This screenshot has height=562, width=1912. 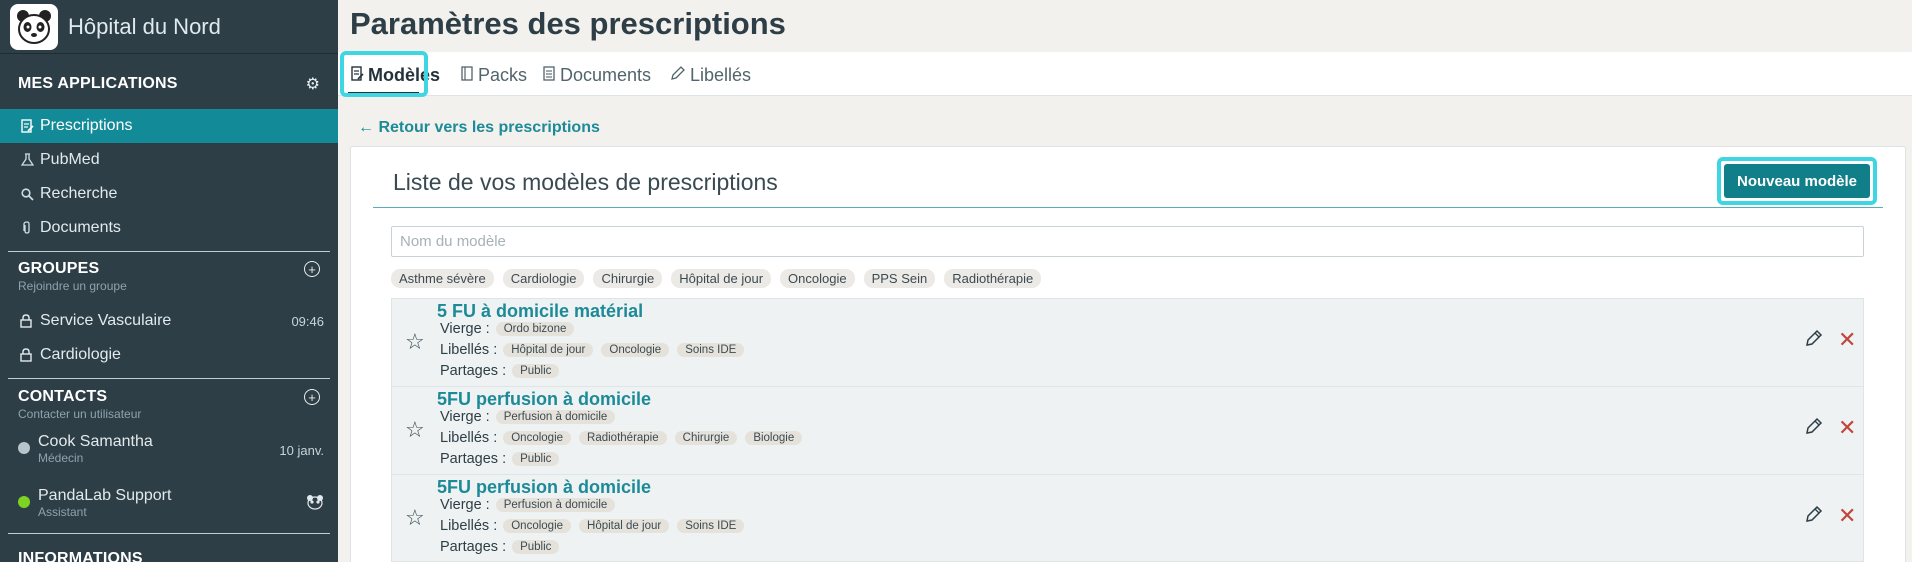 What do you see at coordinates (503, 74) in the screenshot?
I see `tab-label: Packs` at bounding box center [503, 74].